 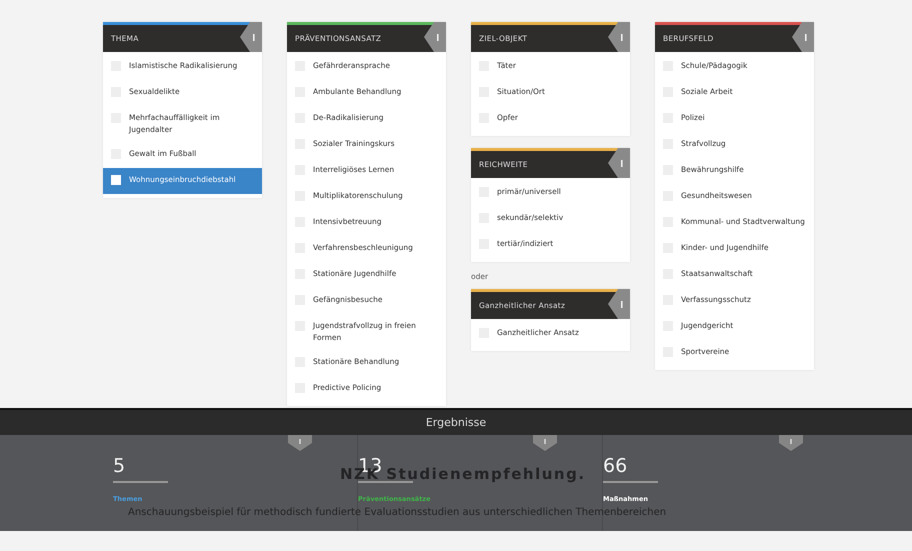 What do you see at coordinates (630, 469) in the screenshot?
I see `stat-value: 66` at bounding box center [630, 469].